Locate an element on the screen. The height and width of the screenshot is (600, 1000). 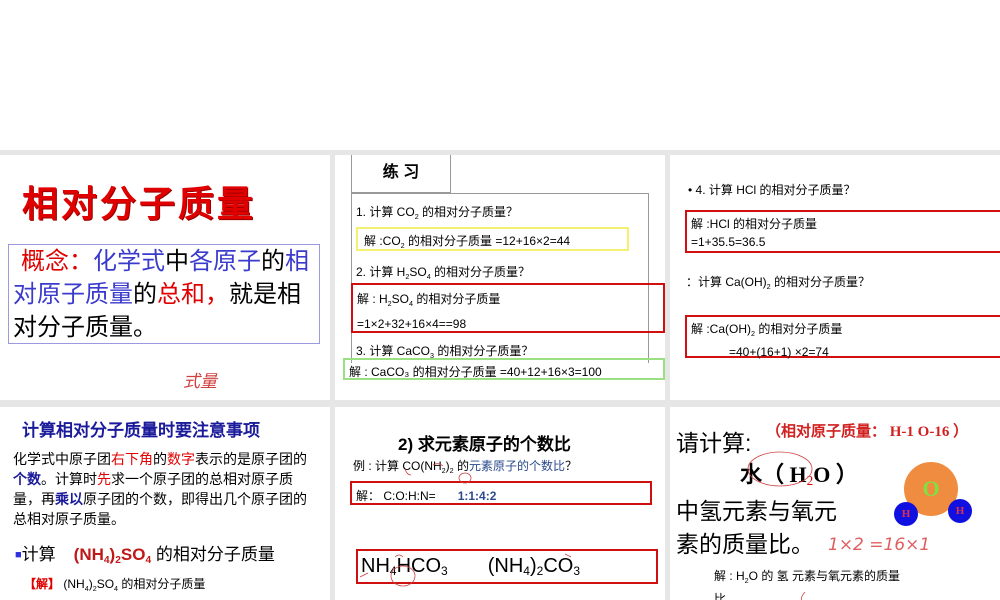
exercise-header: 练 习 is located at coordinates (401, 172).